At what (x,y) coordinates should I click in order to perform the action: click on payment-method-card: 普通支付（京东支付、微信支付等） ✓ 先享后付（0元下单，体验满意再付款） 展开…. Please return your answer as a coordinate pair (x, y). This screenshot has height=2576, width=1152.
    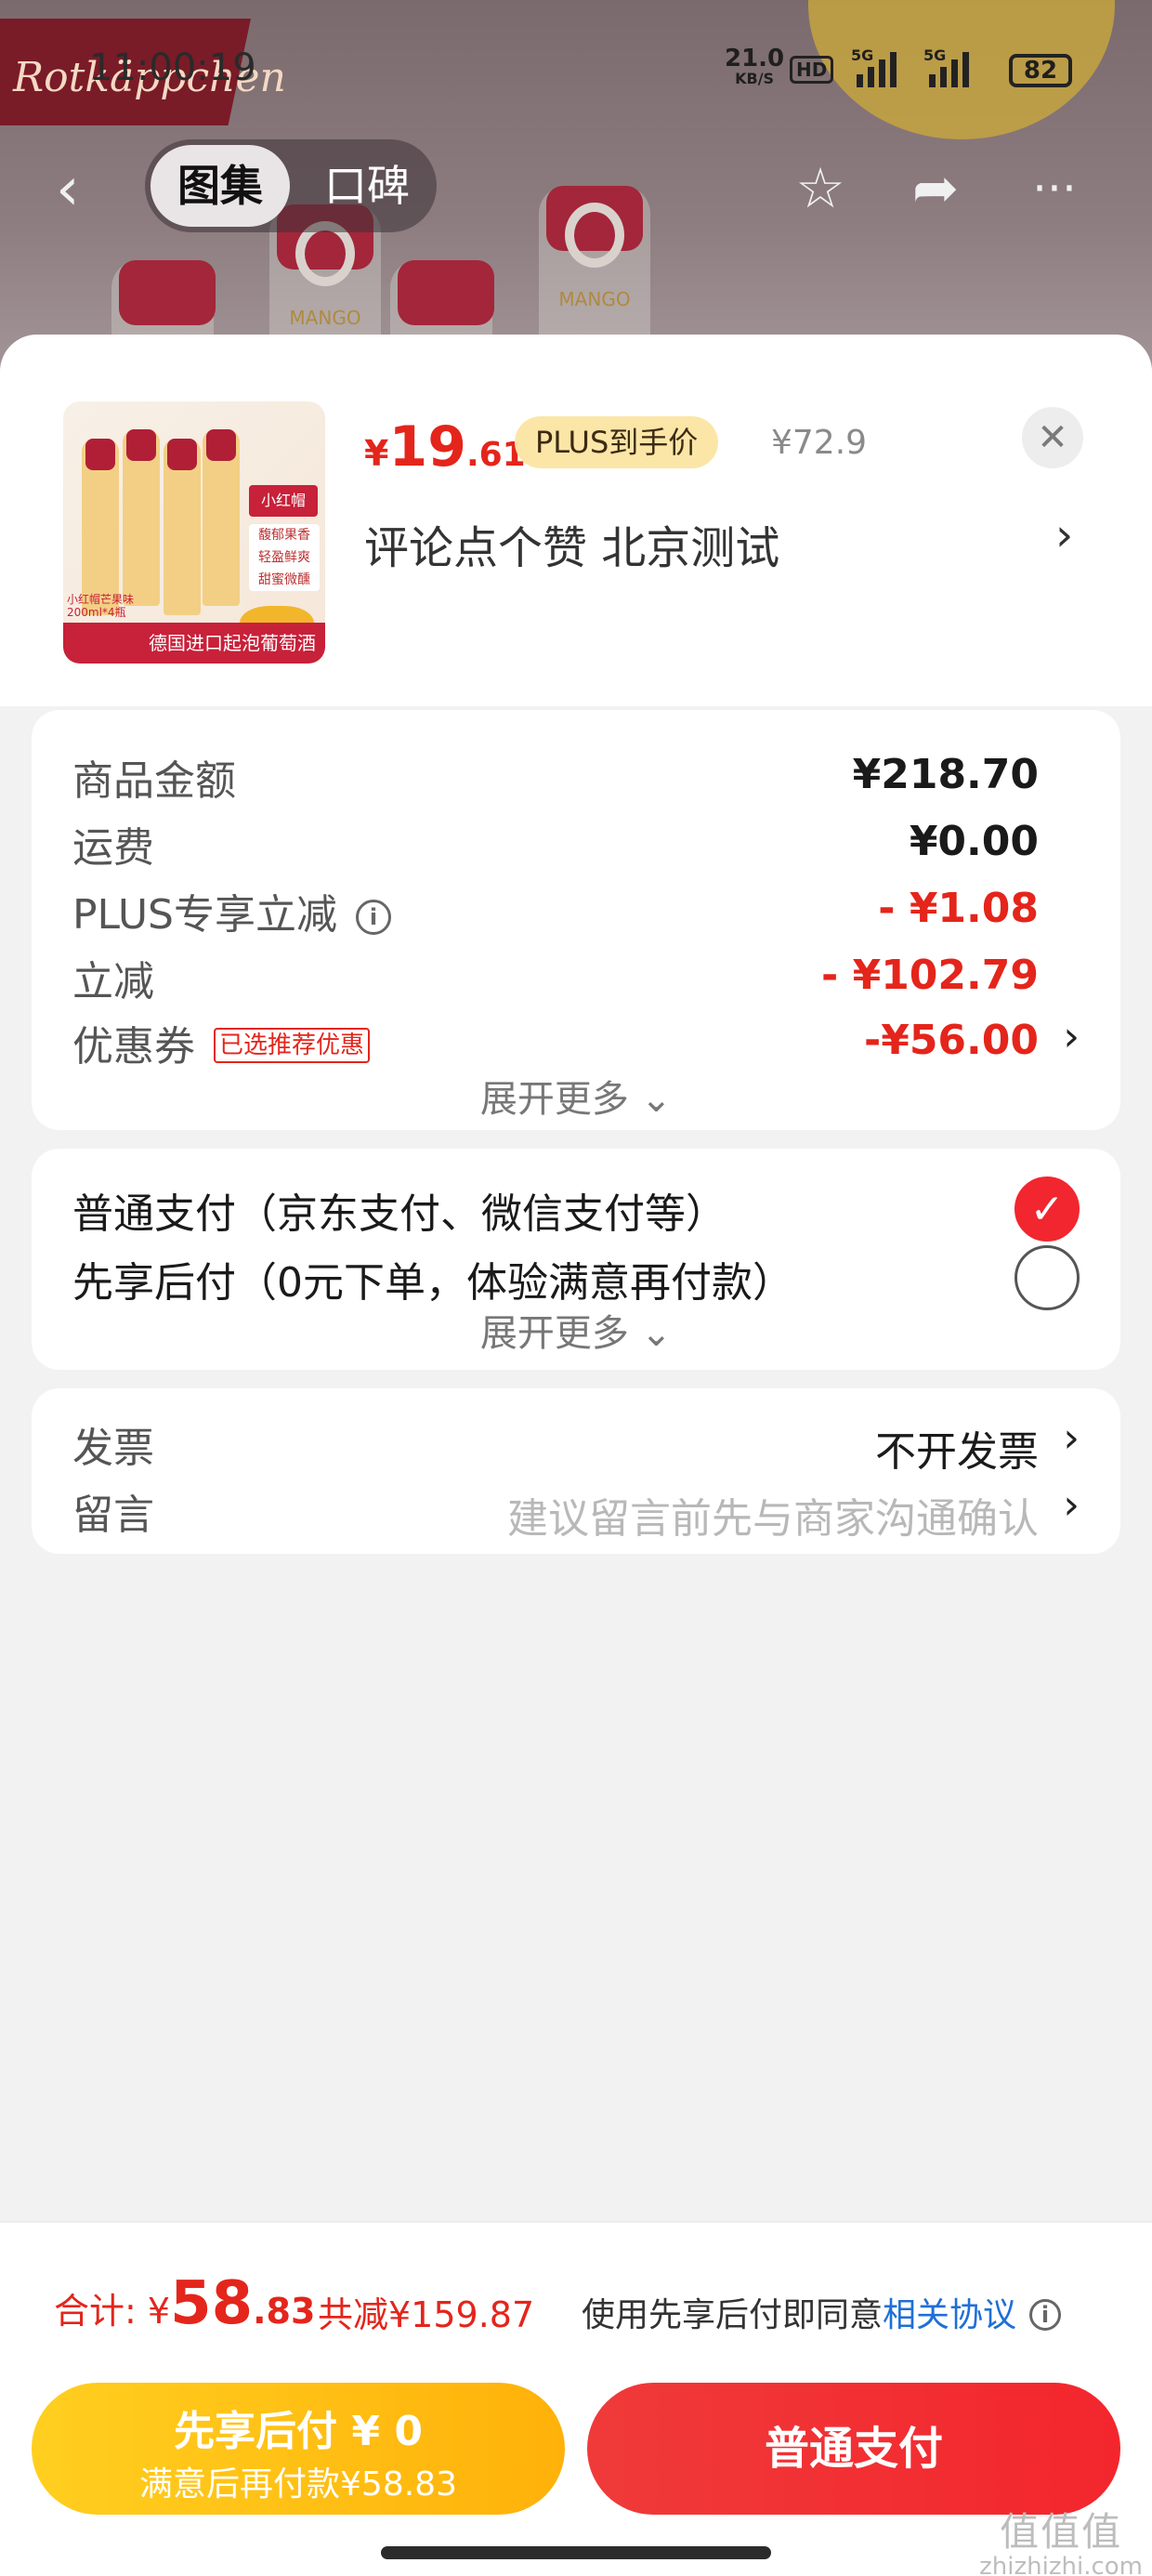
    Looking at the image, I should click on (576, 1259).